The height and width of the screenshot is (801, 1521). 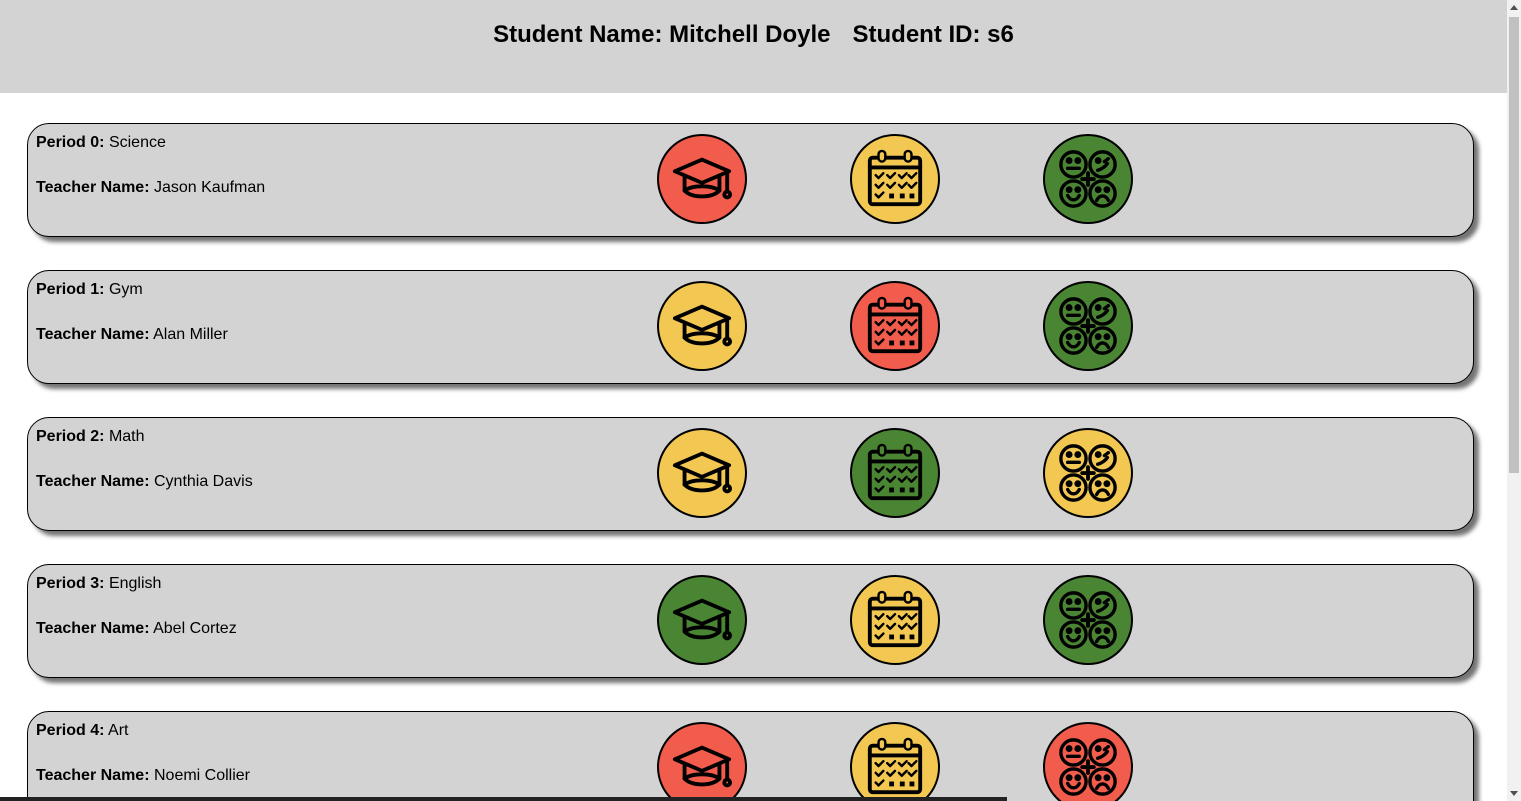 What do you see at coordinates (126, 436) in the screenshot?
I see `subject-name: Math` at bounding box center [126, 436].